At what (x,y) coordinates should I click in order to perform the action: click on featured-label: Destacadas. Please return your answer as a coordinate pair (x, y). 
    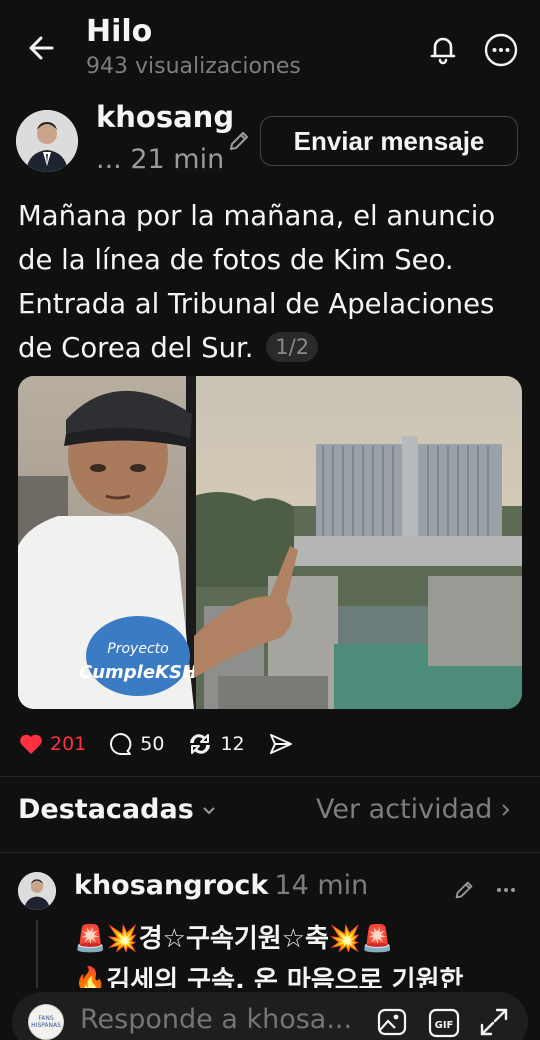
    Looking at the image, I should click on (106, 809).